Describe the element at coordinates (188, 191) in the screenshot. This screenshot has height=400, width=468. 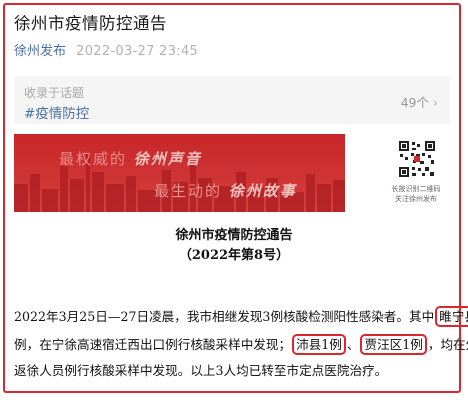
I see `slogan2-text-a: 最生动的` at that location.